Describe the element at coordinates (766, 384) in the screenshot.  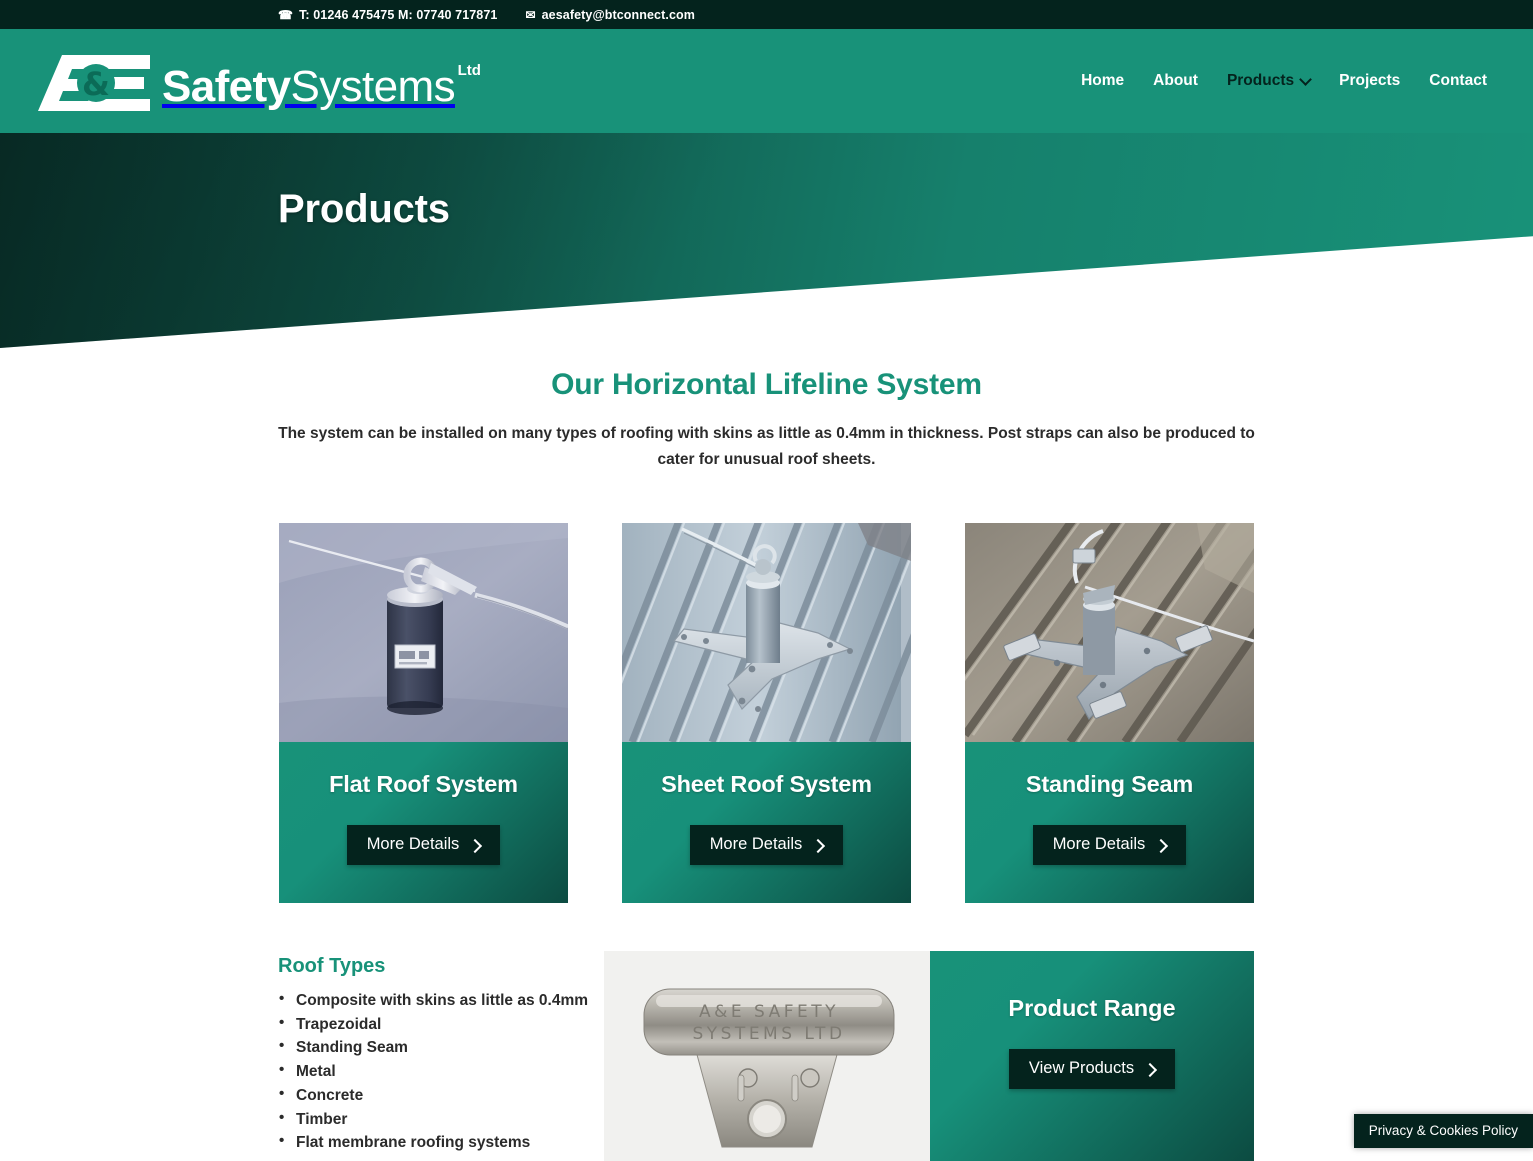
I see `section-title: Our Horizontal Lifeline System` at that location.